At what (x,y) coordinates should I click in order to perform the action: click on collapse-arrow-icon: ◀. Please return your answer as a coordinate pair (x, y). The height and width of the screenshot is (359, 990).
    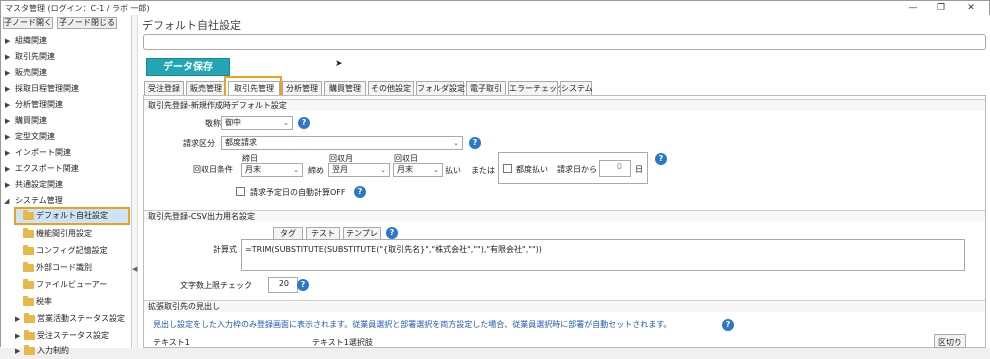
    Looking at the image, I should click on (134, 269).